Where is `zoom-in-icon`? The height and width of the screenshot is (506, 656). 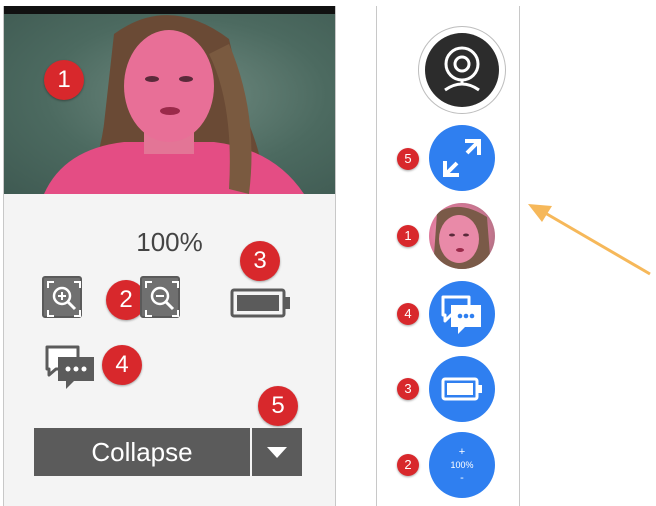
zoom-in-icon is located at coordinates (64, 299).